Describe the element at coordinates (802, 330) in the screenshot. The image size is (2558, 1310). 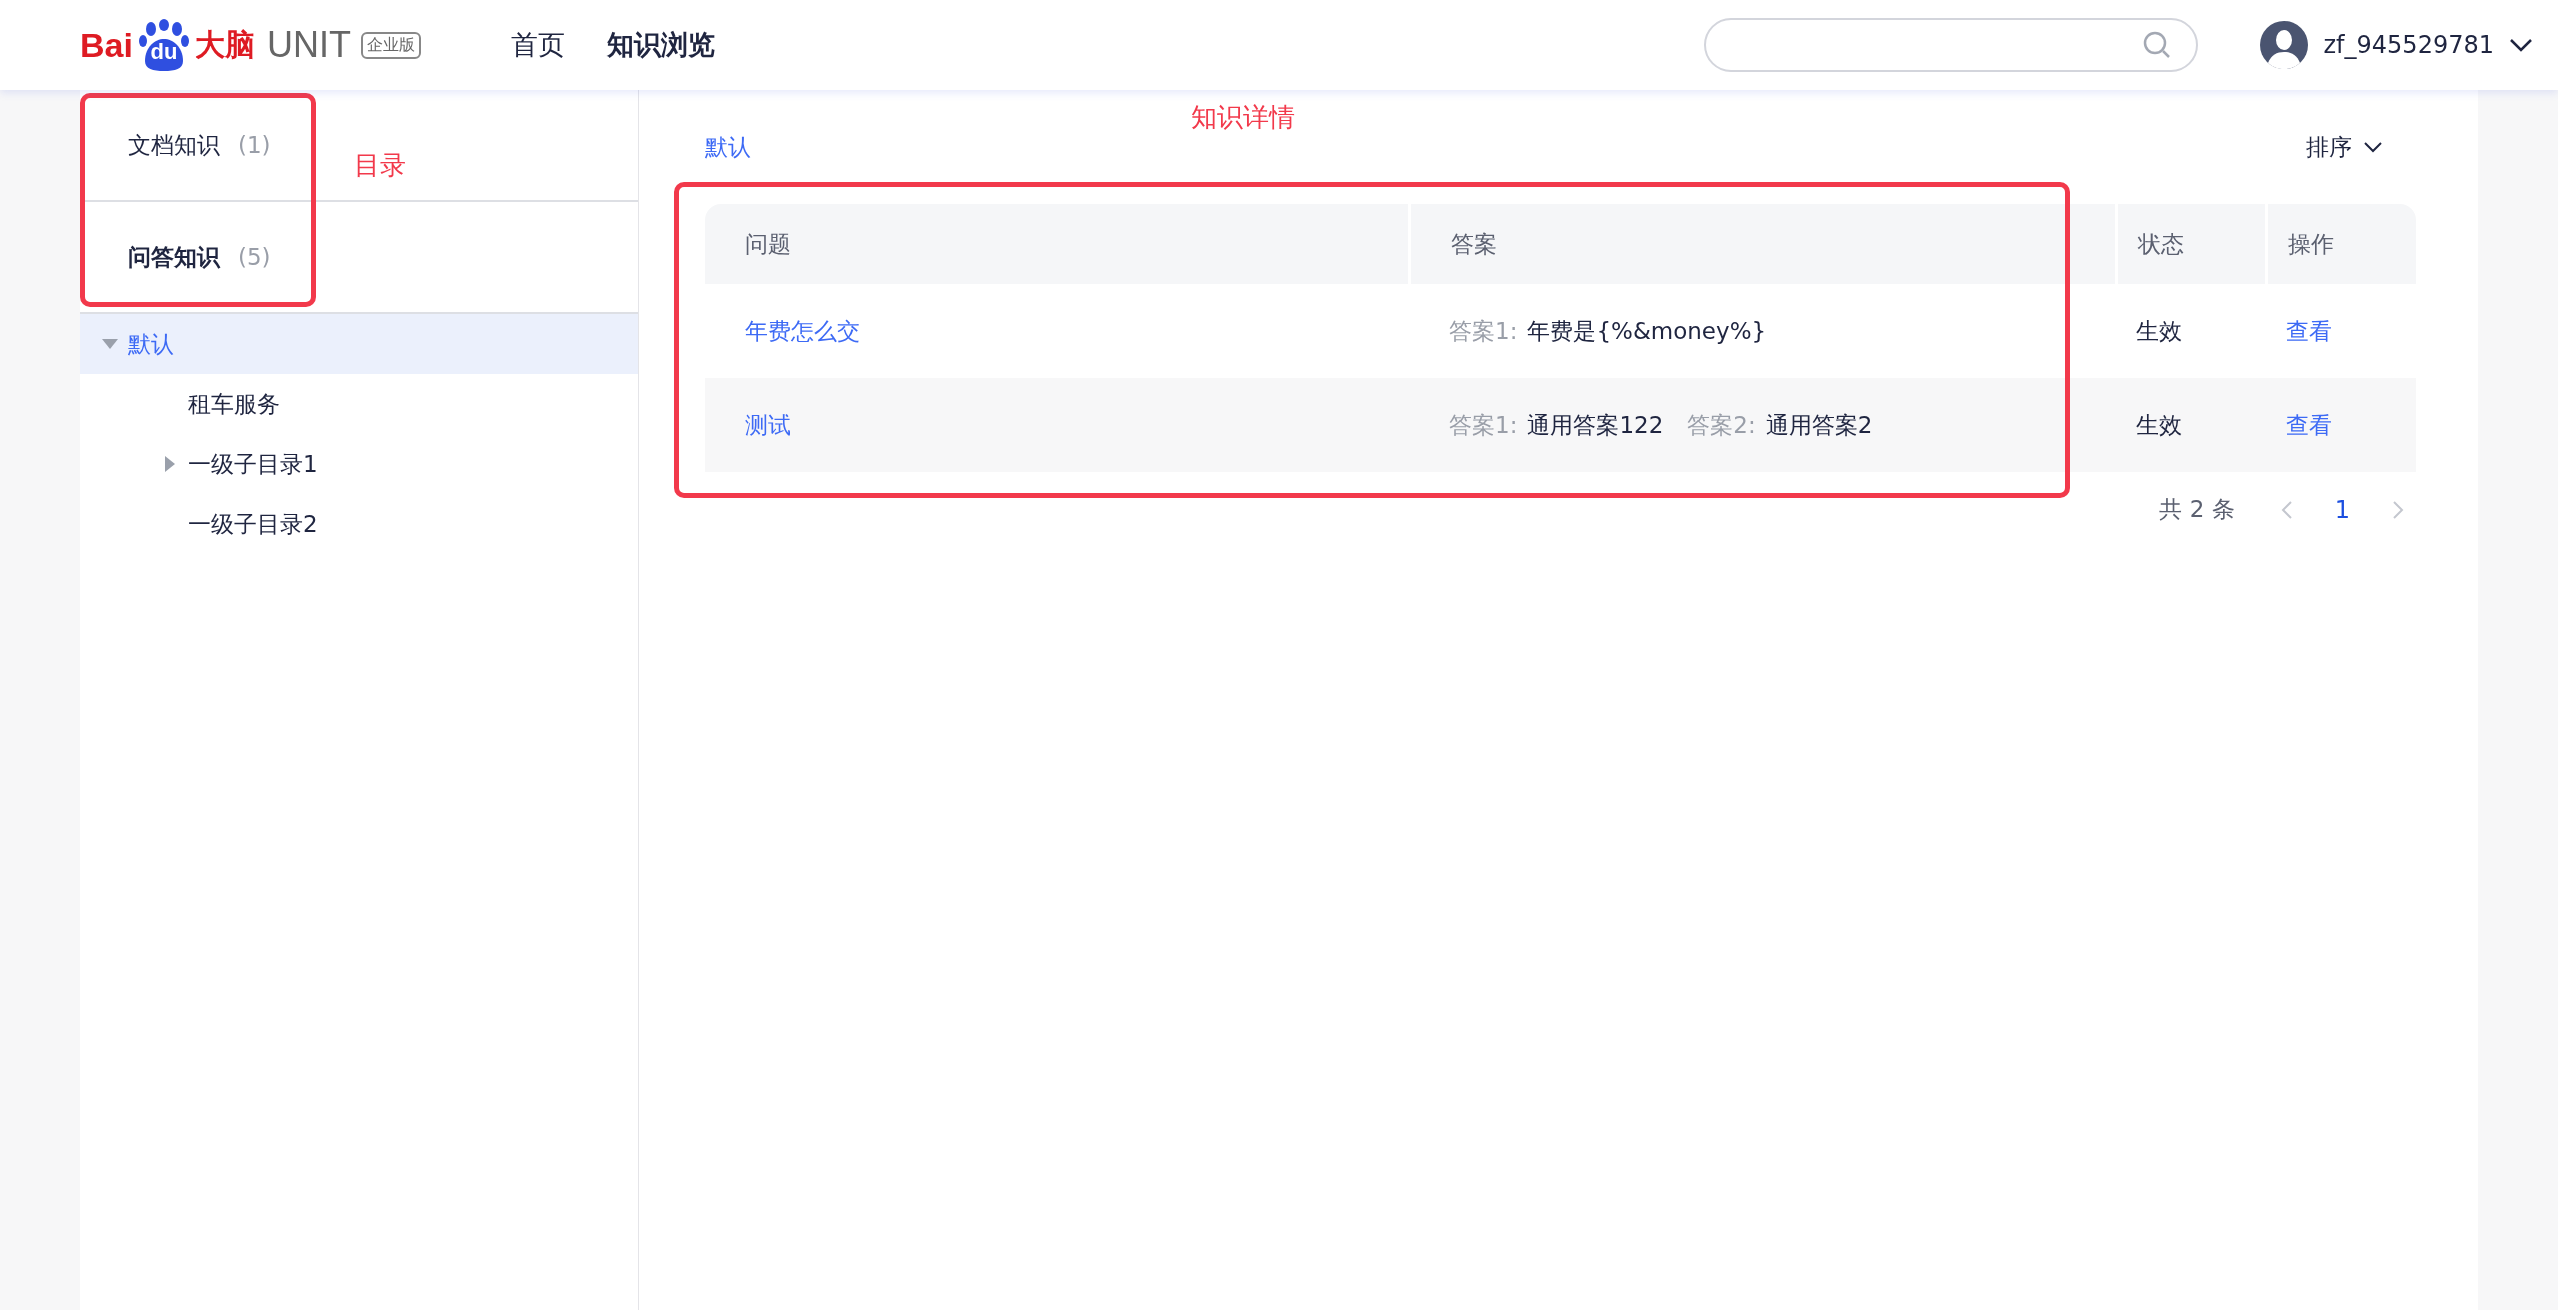
I see `question-link: 年费怎么交` at that location.